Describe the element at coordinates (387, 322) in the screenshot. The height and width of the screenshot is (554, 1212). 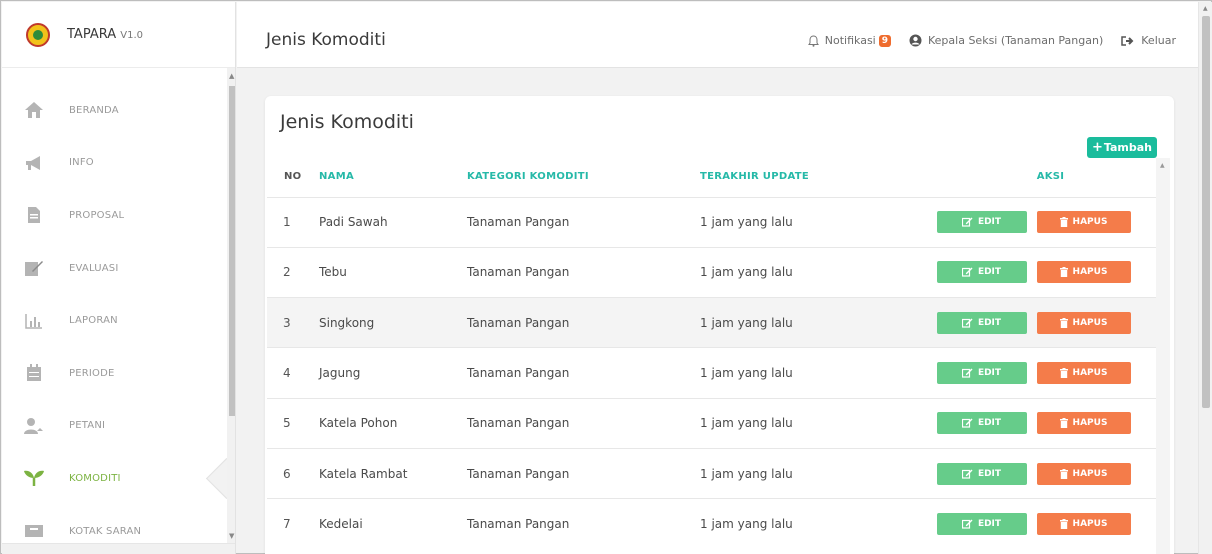
I see `cell-nama: Singkong` at that location.